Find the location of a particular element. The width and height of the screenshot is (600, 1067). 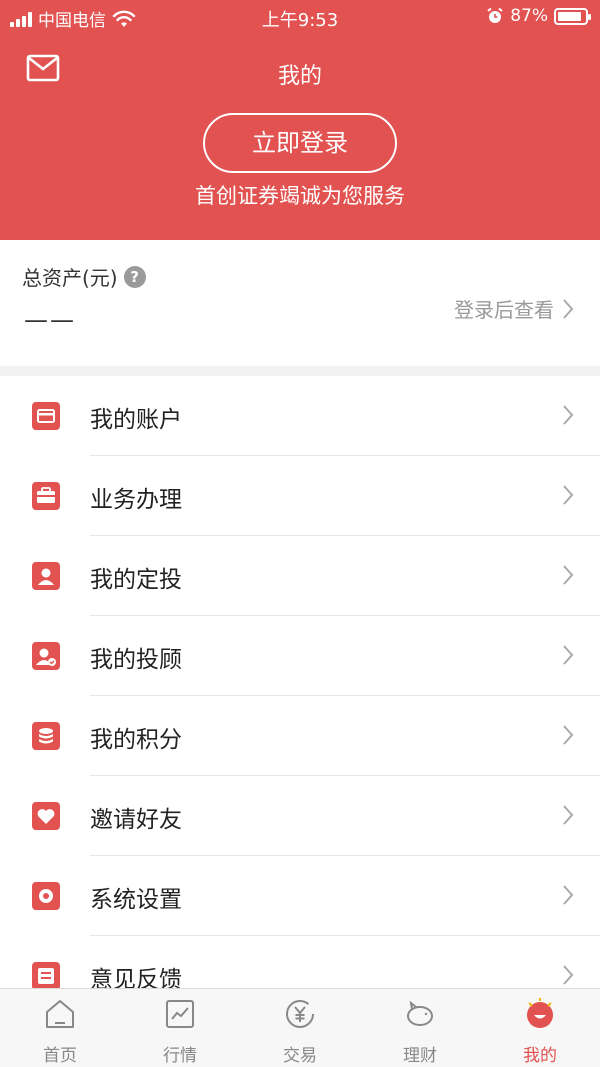

tab-market: 行情 is located at coordinates (180, 1028).